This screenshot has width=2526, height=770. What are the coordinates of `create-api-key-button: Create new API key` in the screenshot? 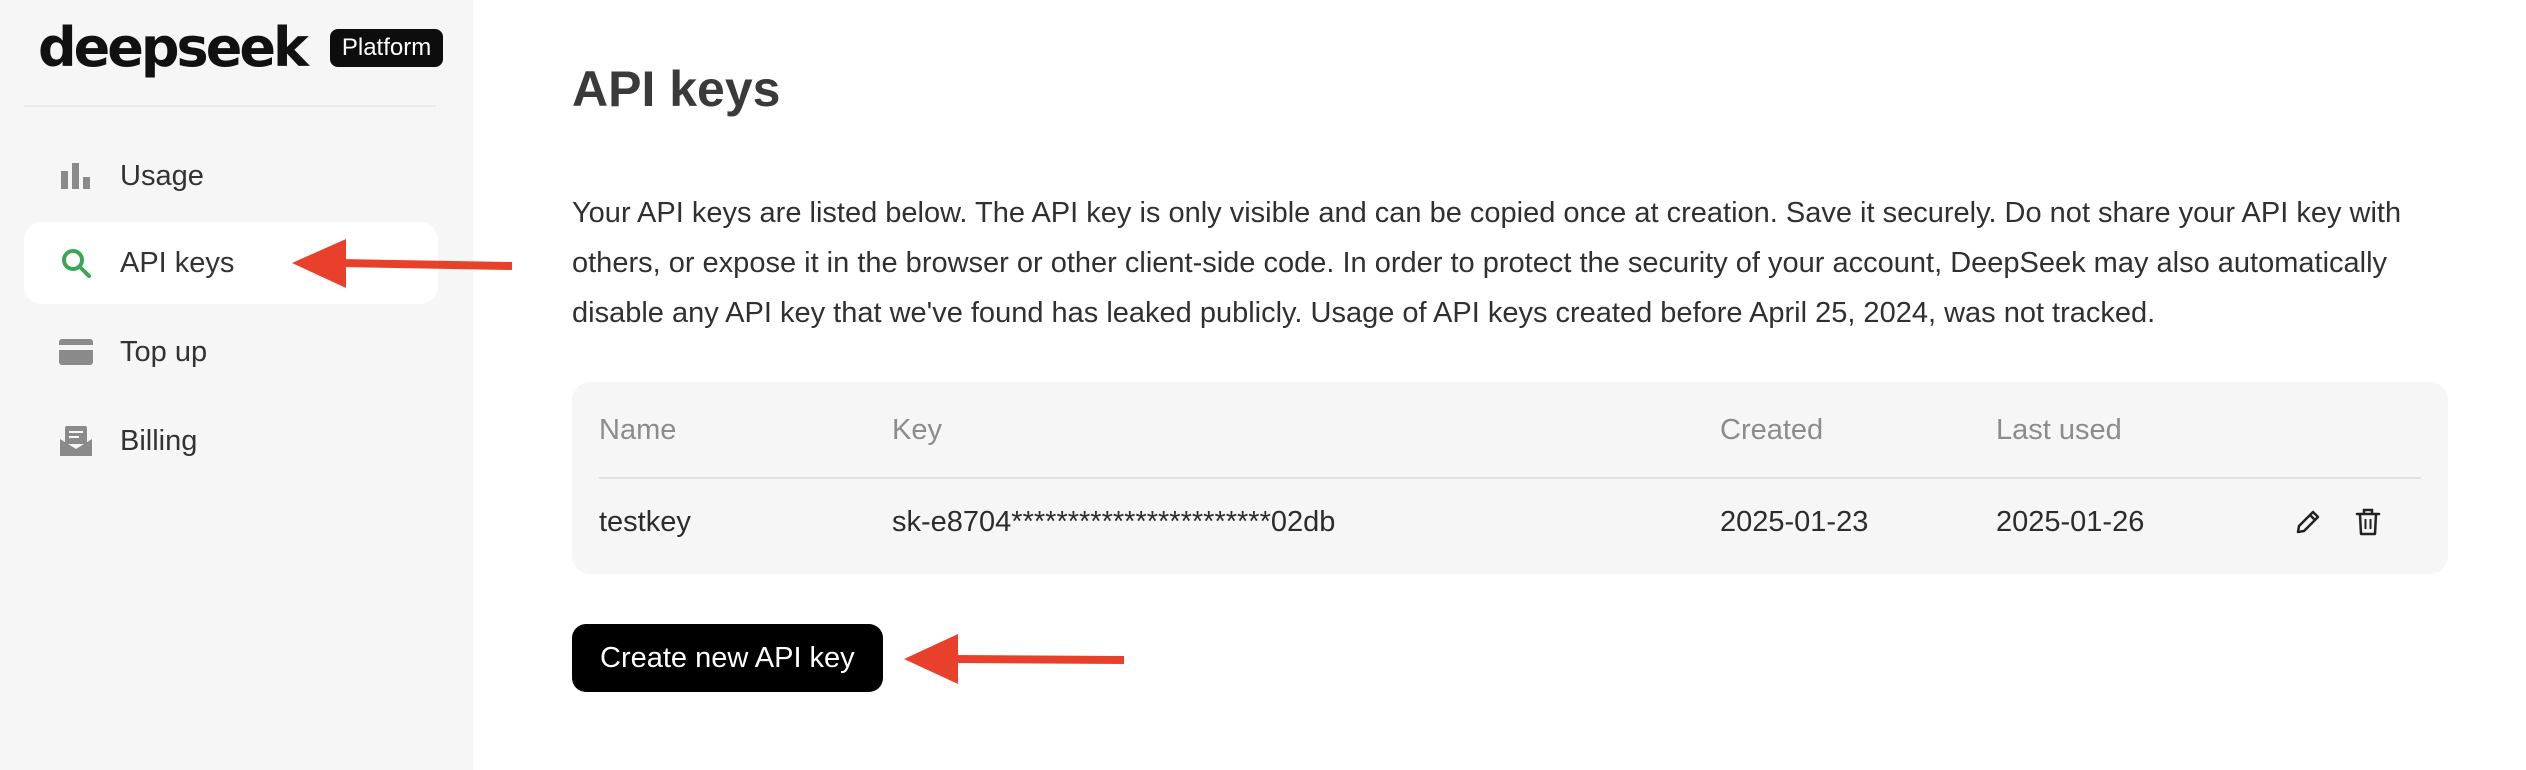 It's located at (727, 658).